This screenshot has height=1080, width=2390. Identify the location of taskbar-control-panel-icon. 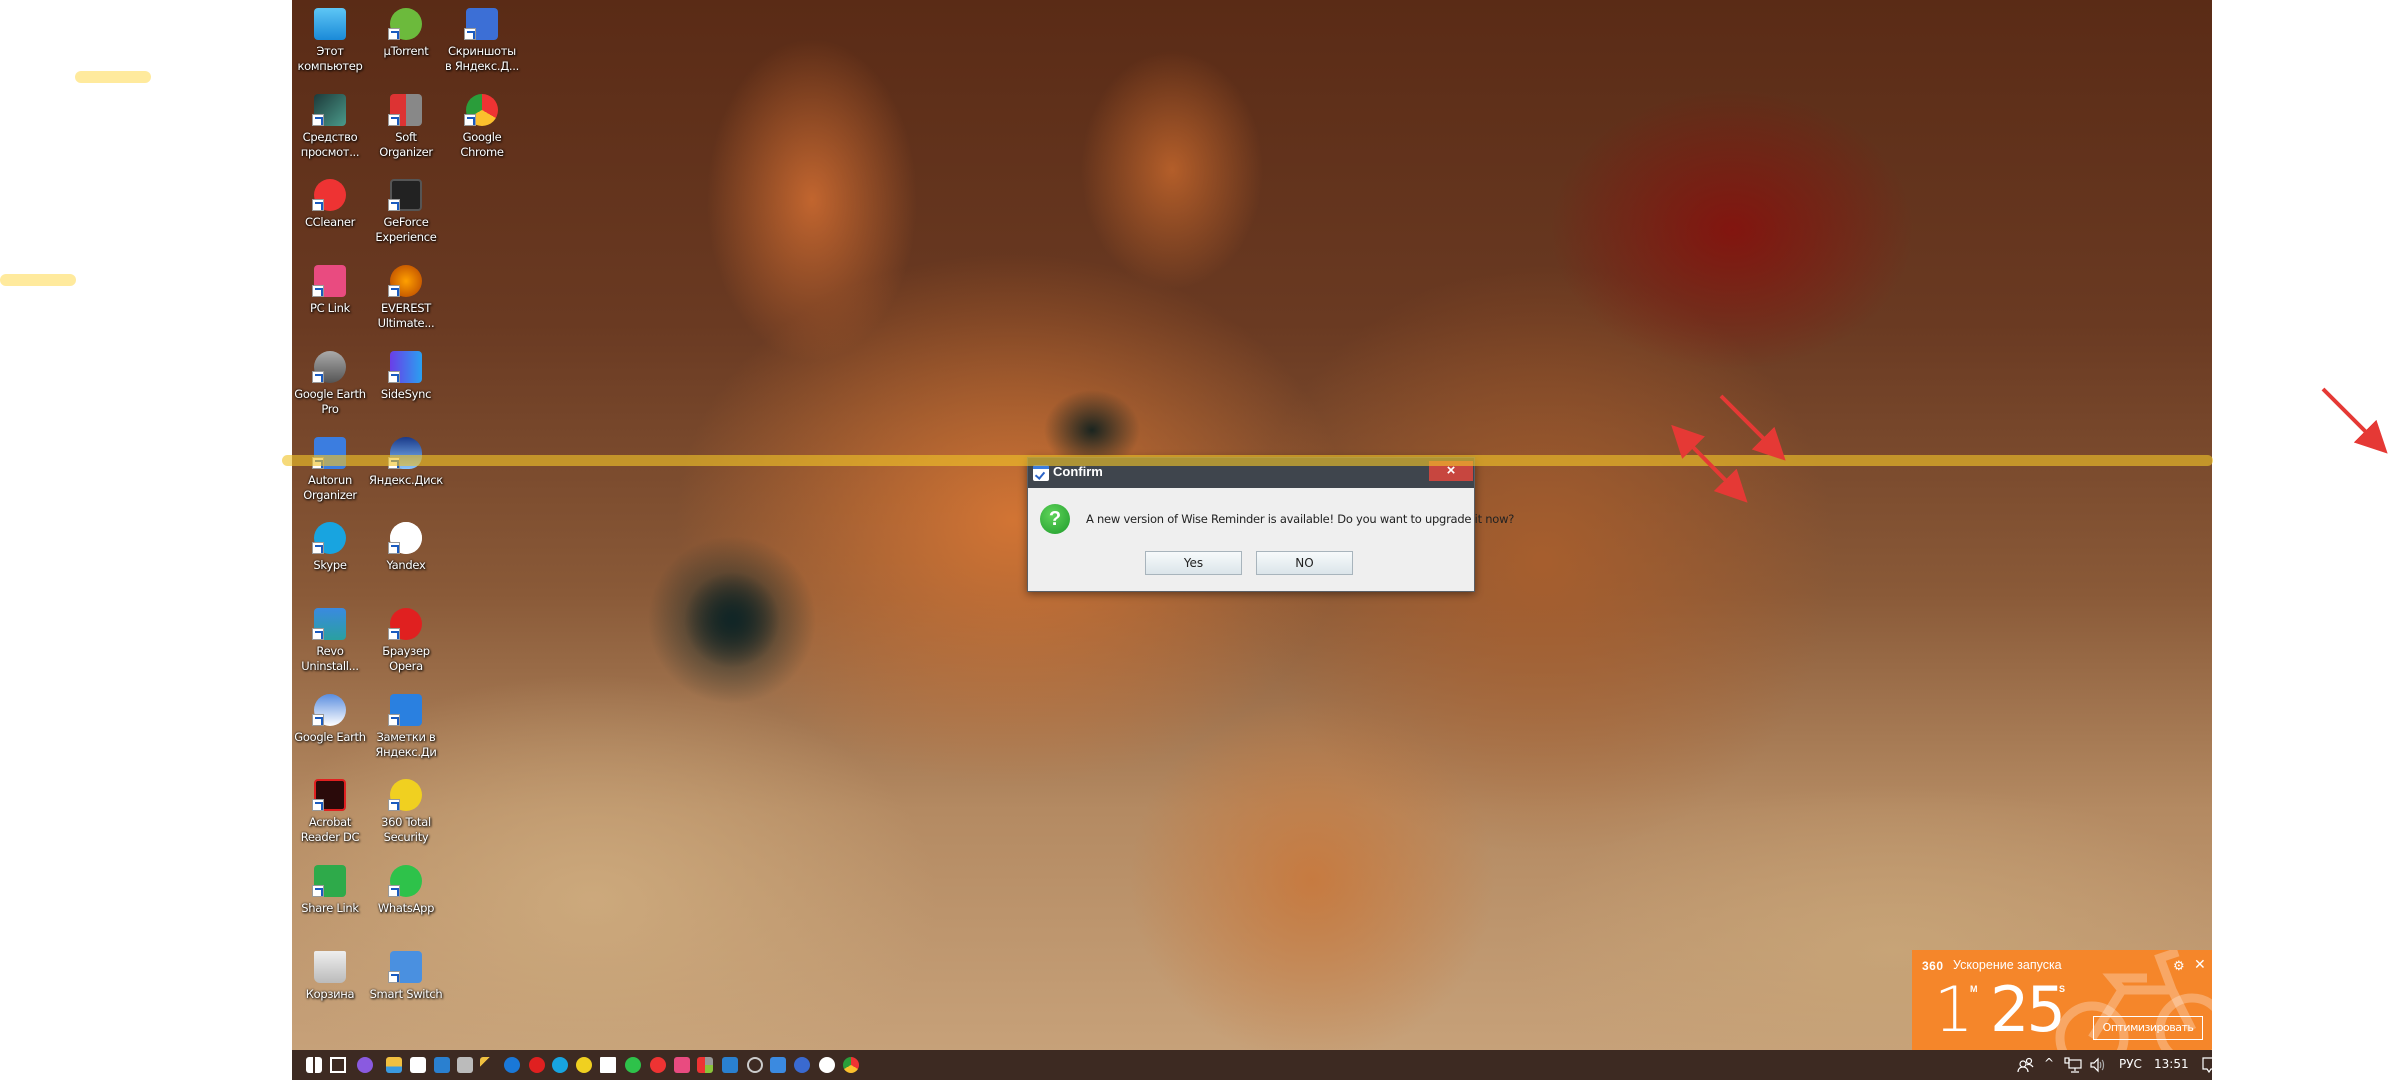
(442, 1065).